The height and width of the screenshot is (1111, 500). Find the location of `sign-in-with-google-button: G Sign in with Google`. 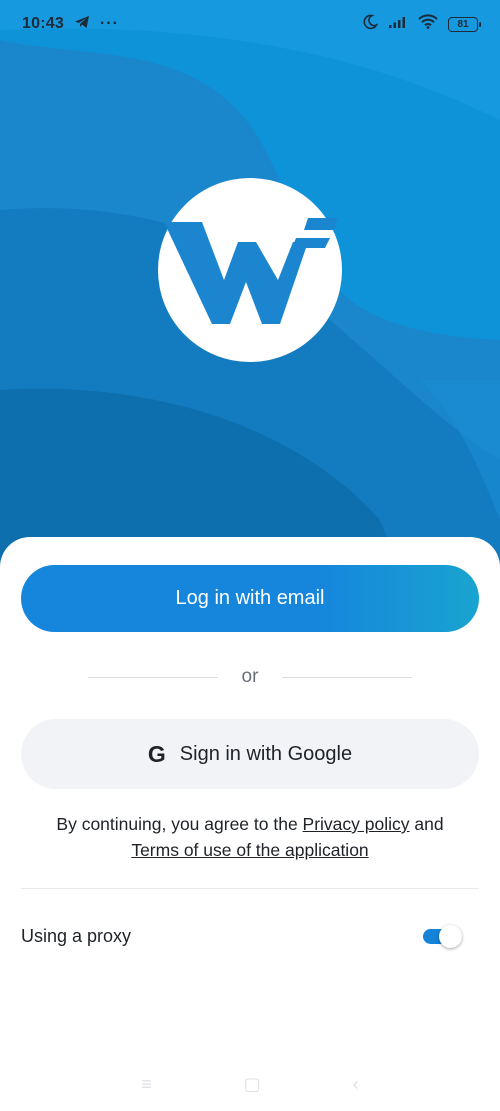

sign-in-with-google-button: G Sign in with Google is located at coordinates (250, 754).